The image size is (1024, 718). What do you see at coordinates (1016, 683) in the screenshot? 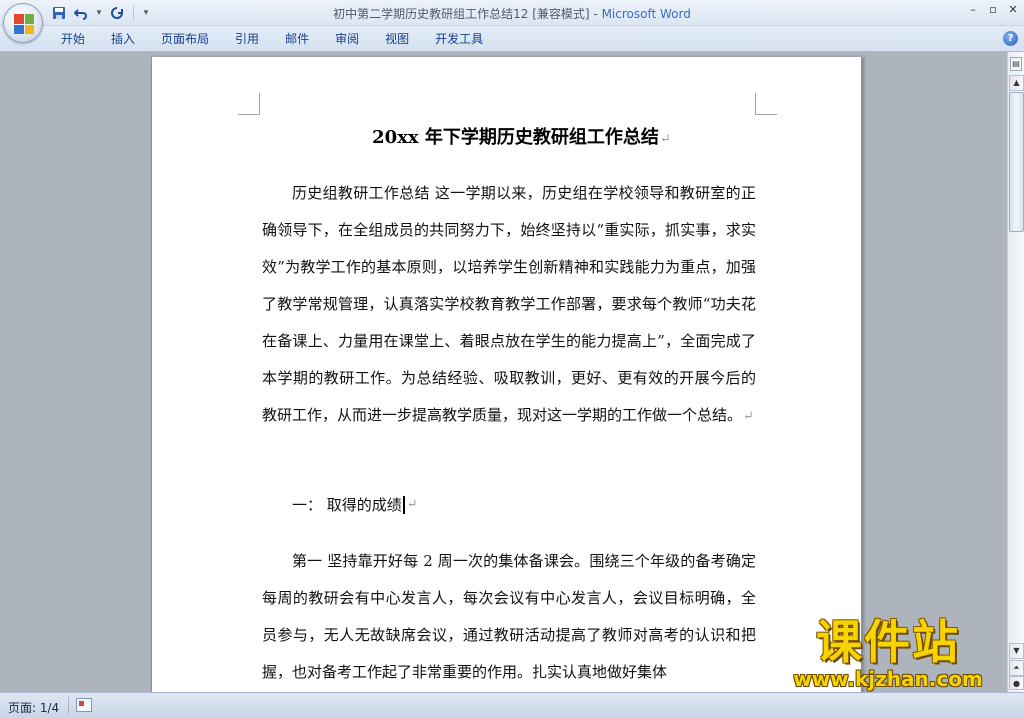
I see `select-browse-object-icon: ●` at bounding box center [1016, 683].